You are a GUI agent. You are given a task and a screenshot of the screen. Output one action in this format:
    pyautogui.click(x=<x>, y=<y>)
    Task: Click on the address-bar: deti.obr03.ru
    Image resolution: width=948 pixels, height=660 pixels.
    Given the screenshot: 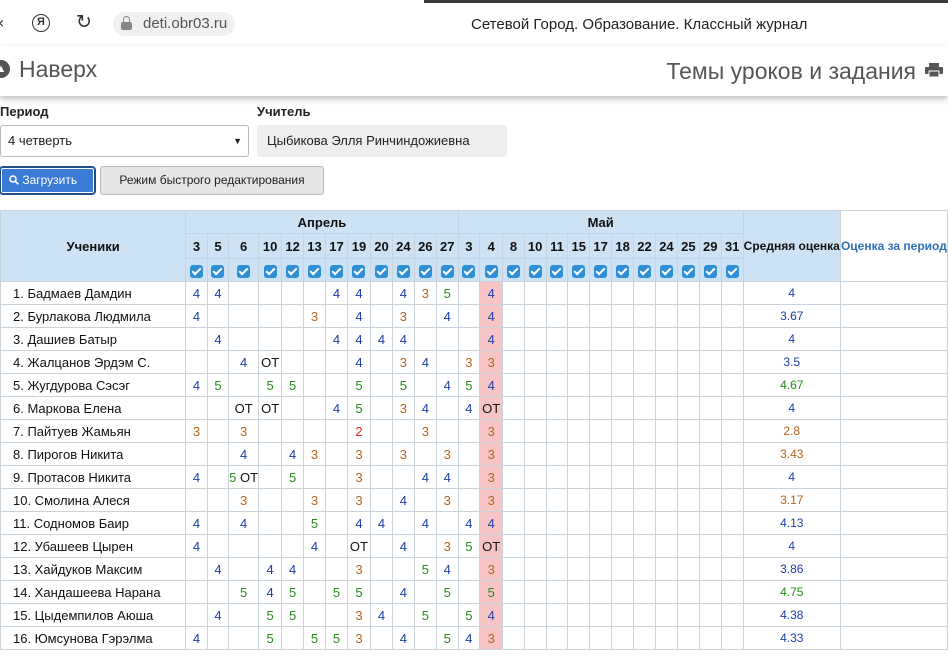 What is the action you would take?
    pyautogui.click(x=174, y=24)
    